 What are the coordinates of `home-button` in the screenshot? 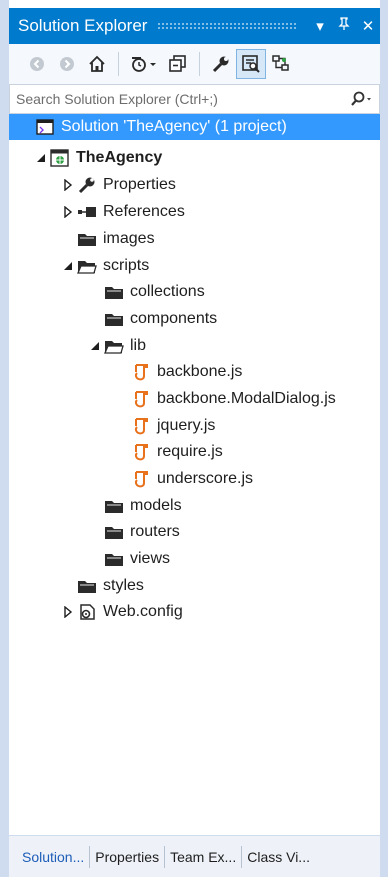 It's located at (97, 64).